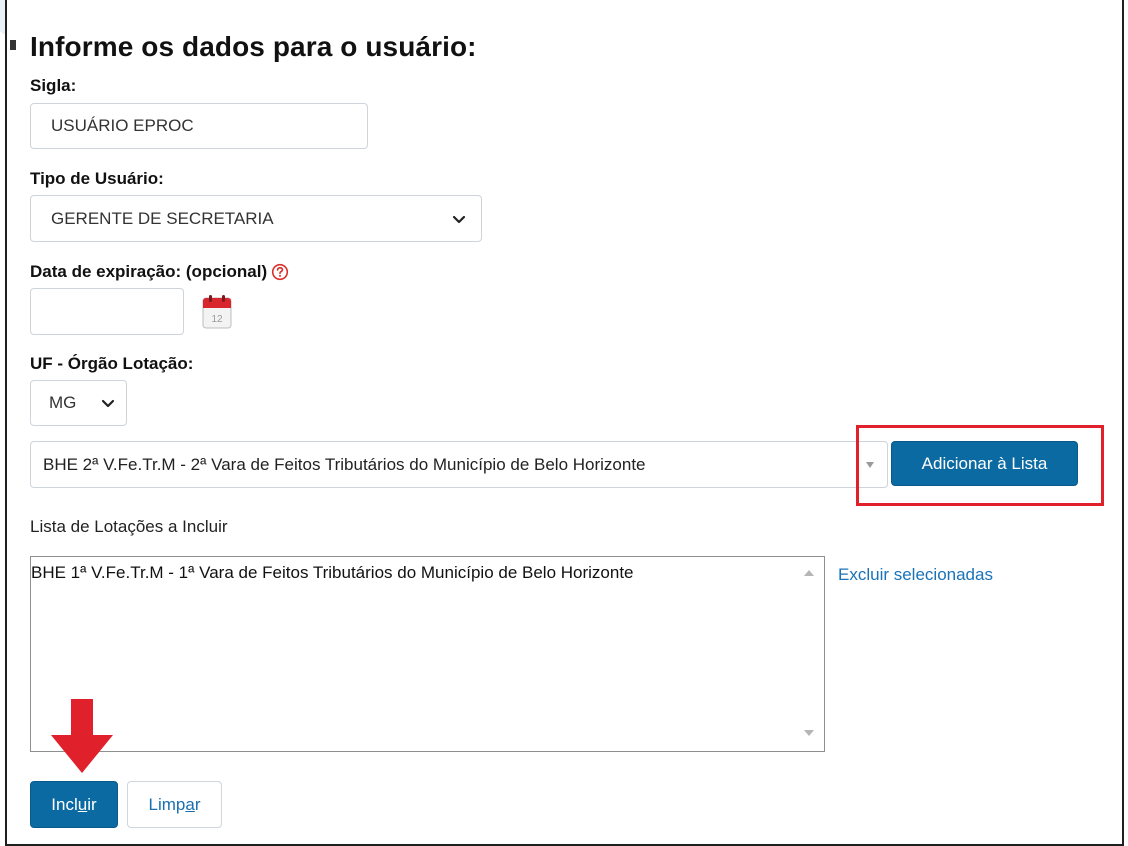  What do you see at coordinates (809, 573) in the screenshot?
I see `scroll-up-icon` at bounding box center [809, 573].